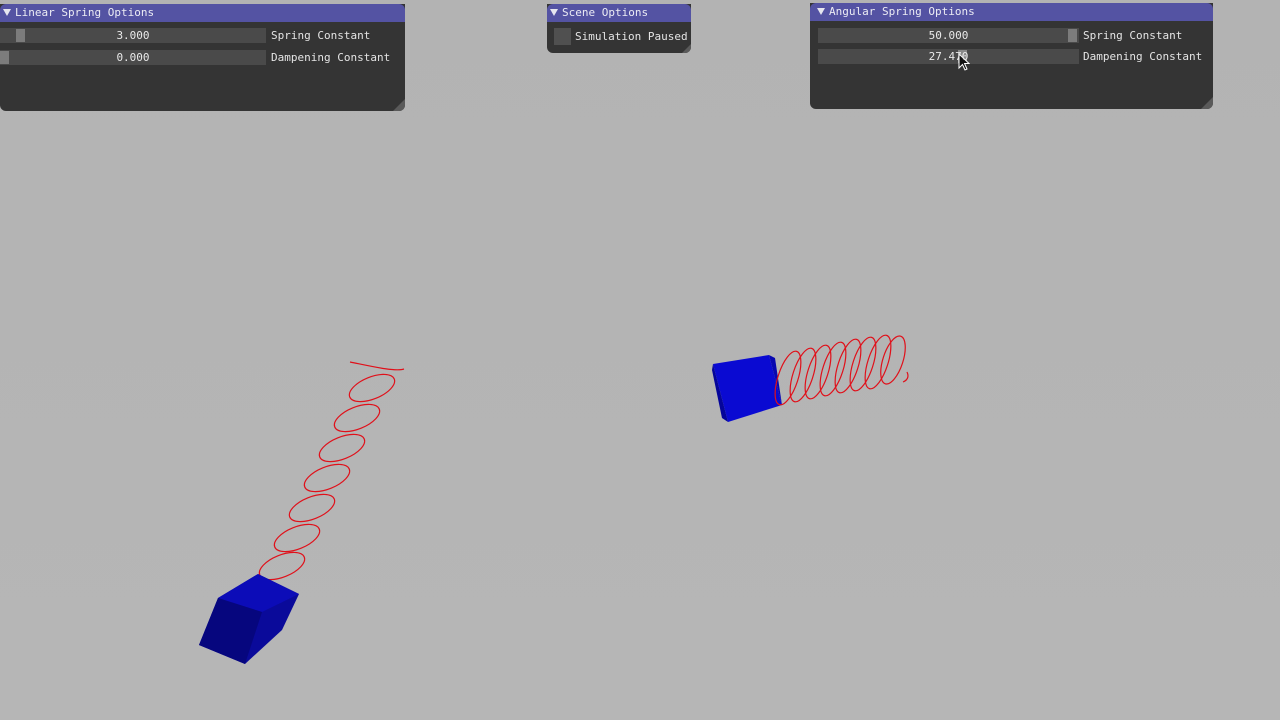  What do you see at coordinates (324, 486) in the screenshot?
I see `linear-spring` at bounding box center [324, 486].